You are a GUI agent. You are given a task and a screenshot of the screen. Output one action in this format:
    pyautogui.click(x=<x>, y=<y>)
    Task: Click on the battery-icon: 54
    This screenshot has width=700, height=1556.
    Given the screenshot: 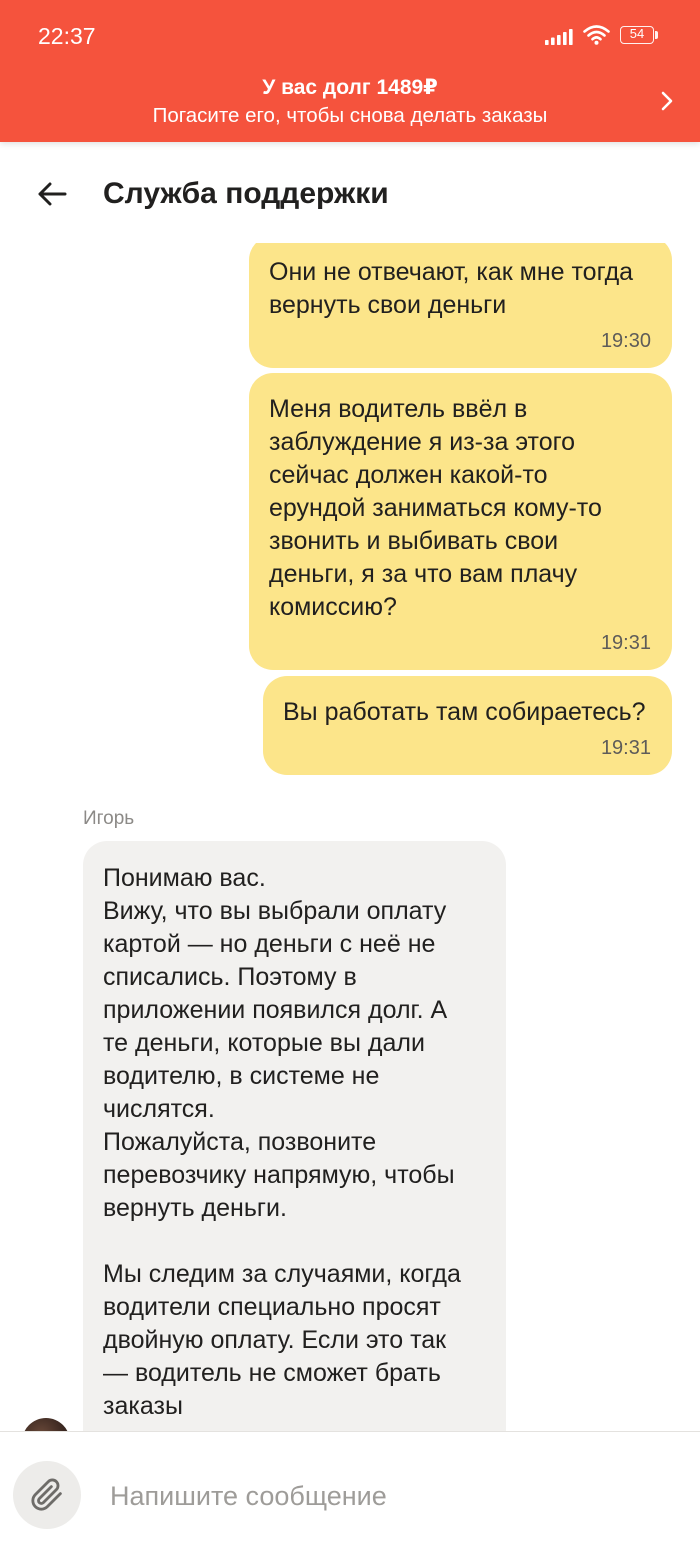 What is the action you would take?
    pyautogui.click(x=637, y=35)
    